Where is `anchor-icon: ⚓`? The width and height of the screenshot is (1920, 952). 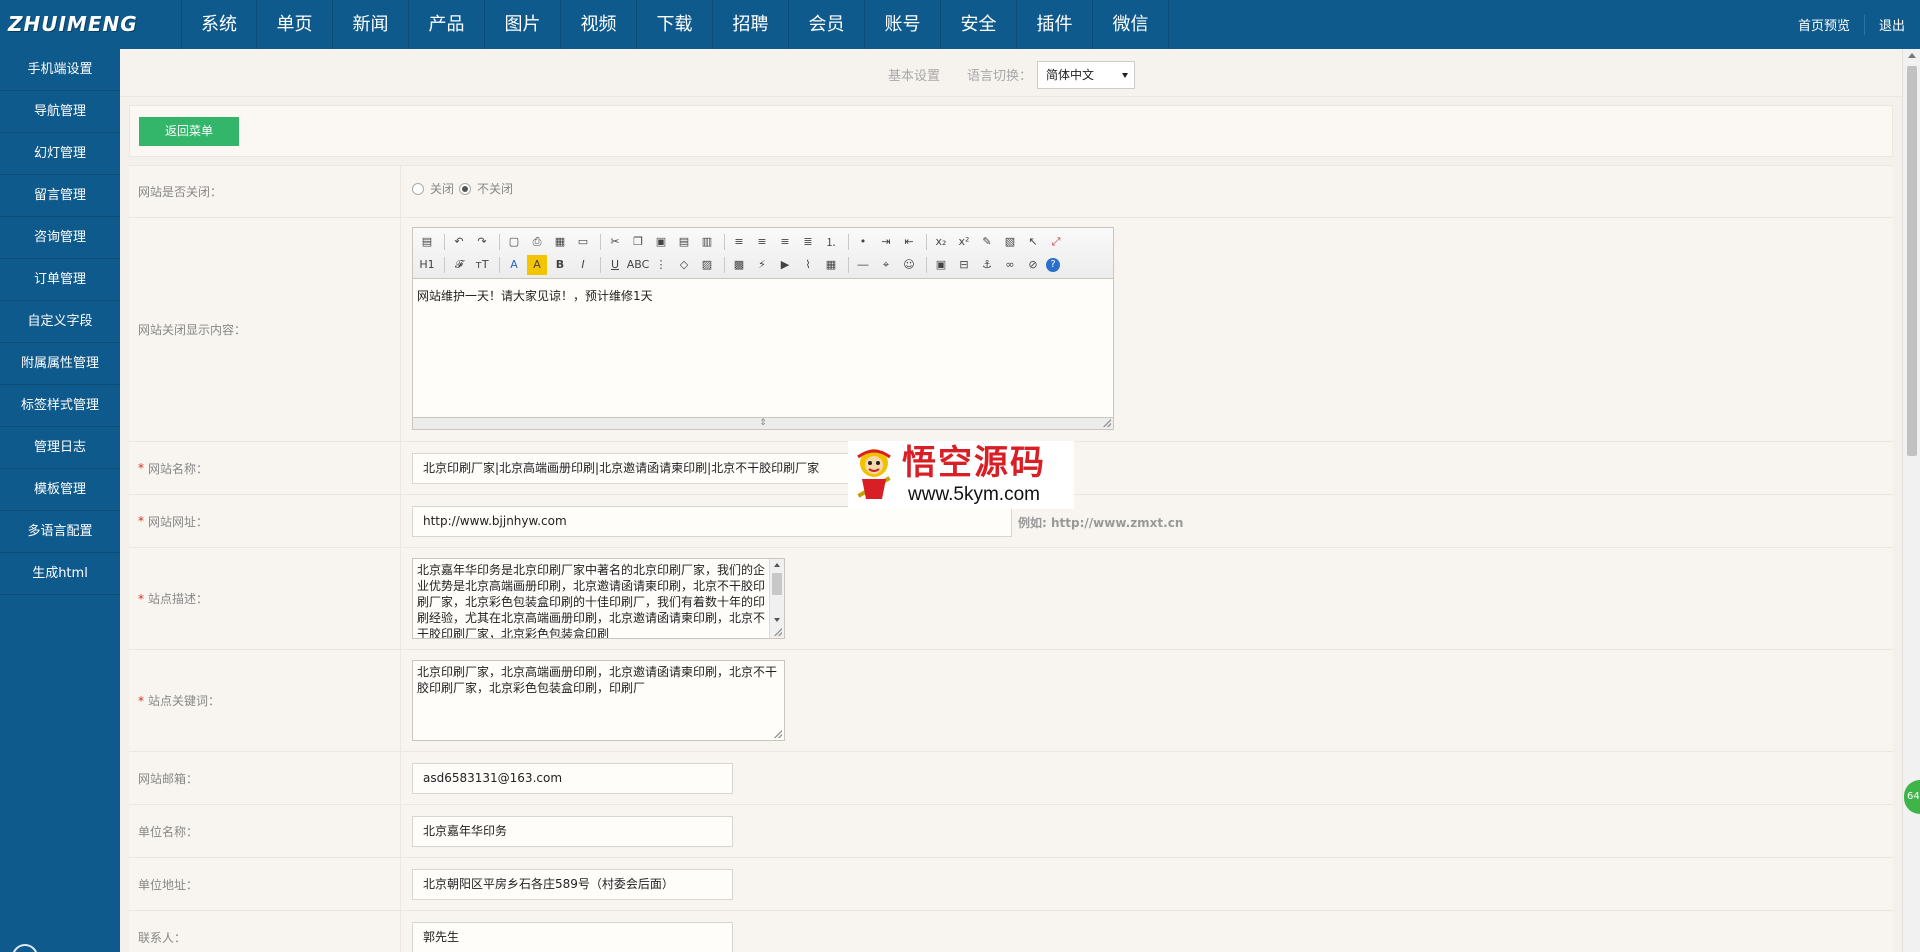 anchor-icon: ⚓ is located at coordinates (987, 265).